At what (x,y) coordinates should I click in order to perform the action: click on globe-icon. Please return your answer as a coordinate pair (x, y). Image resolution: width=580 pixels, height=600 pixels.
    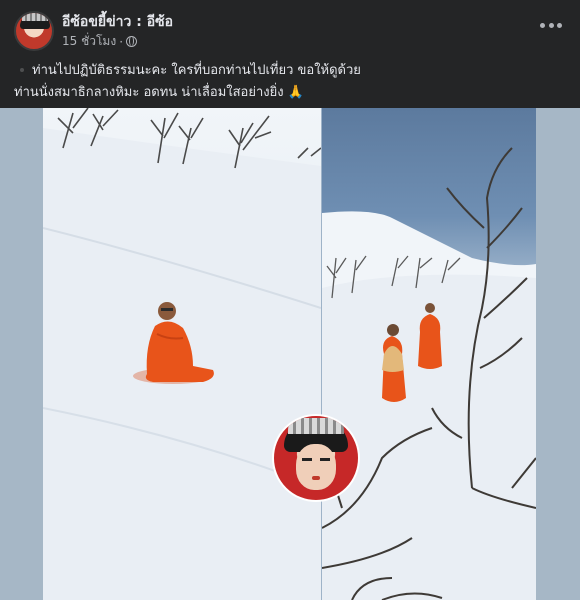
    Looking at the image, I should click on (132, 41).